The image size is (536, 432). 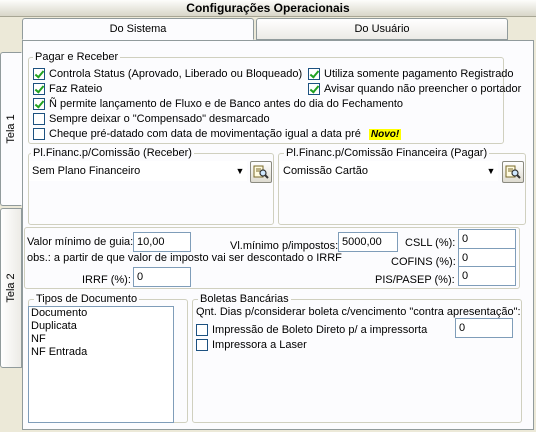 I want to click on option-pagamento-registrado: Utiliza somente pagamento Registrado, so click(x=411, y=74).